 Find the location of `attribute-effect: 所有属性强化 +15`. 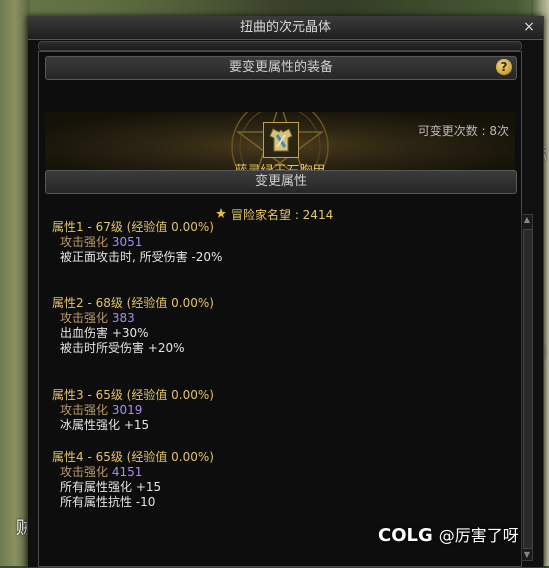

attribute-effect: 所有属性强化 +15 is located at coordinates (111, 487).